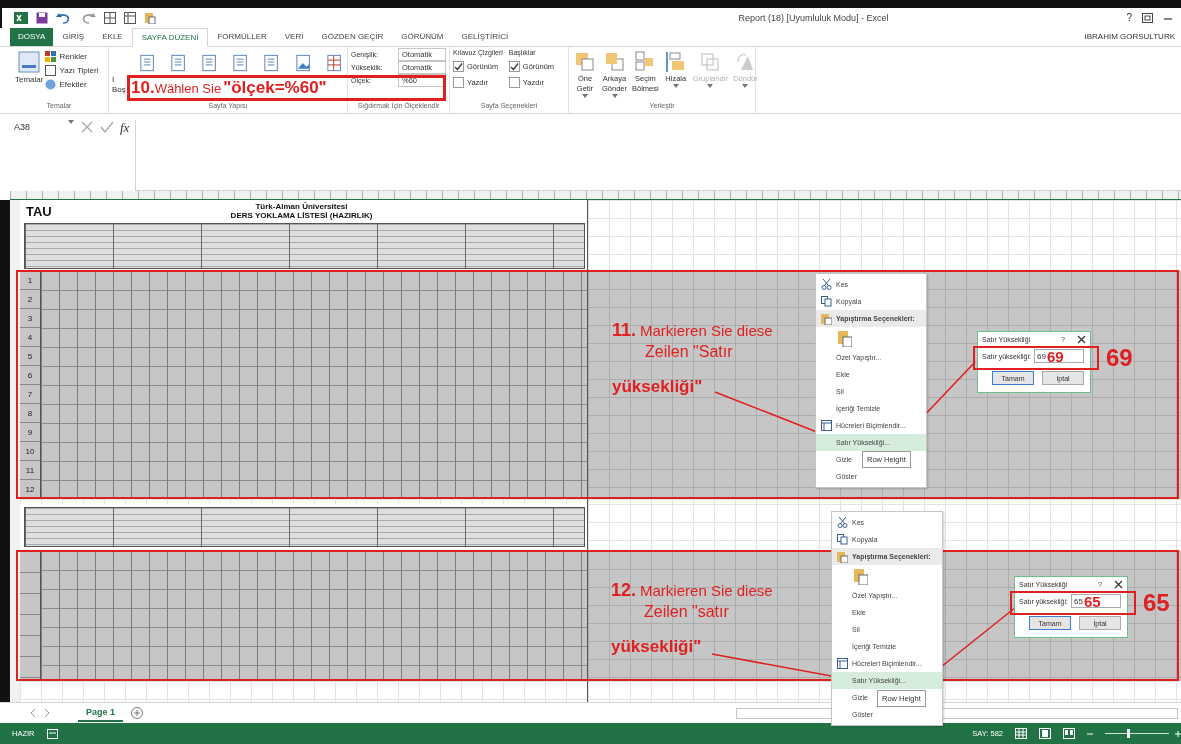 This screenshot has height=744, width=1181. What do you see at coordinates (301, 207) in the screenshot?
I see `sheet-title: Türk-Alman Üniversitesi` at bounding box center [301, 207].